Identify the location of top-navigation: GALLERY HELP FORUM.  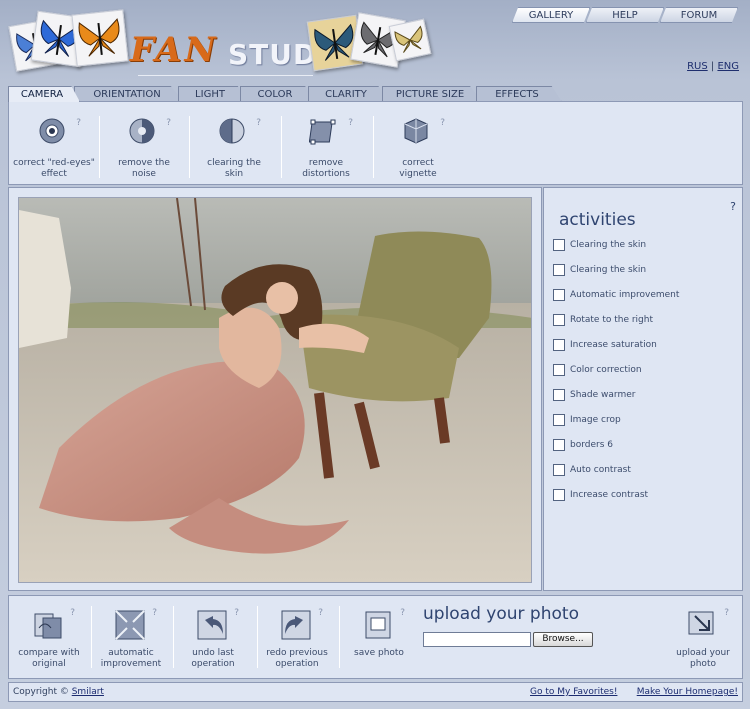
(625, 15).